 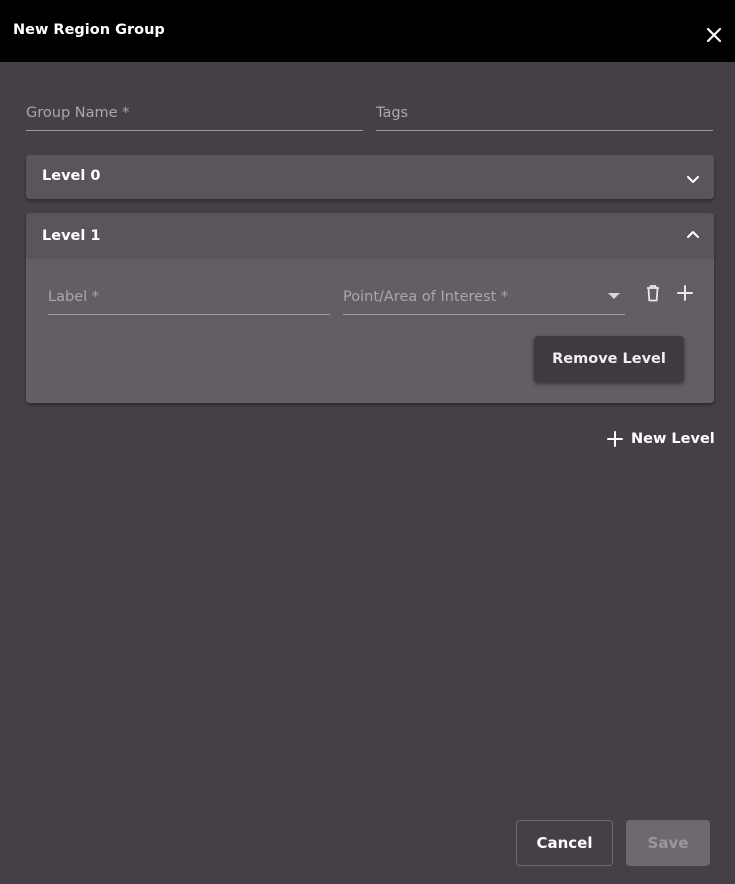 I want to click on tags-input, so click(x=544, y=111).